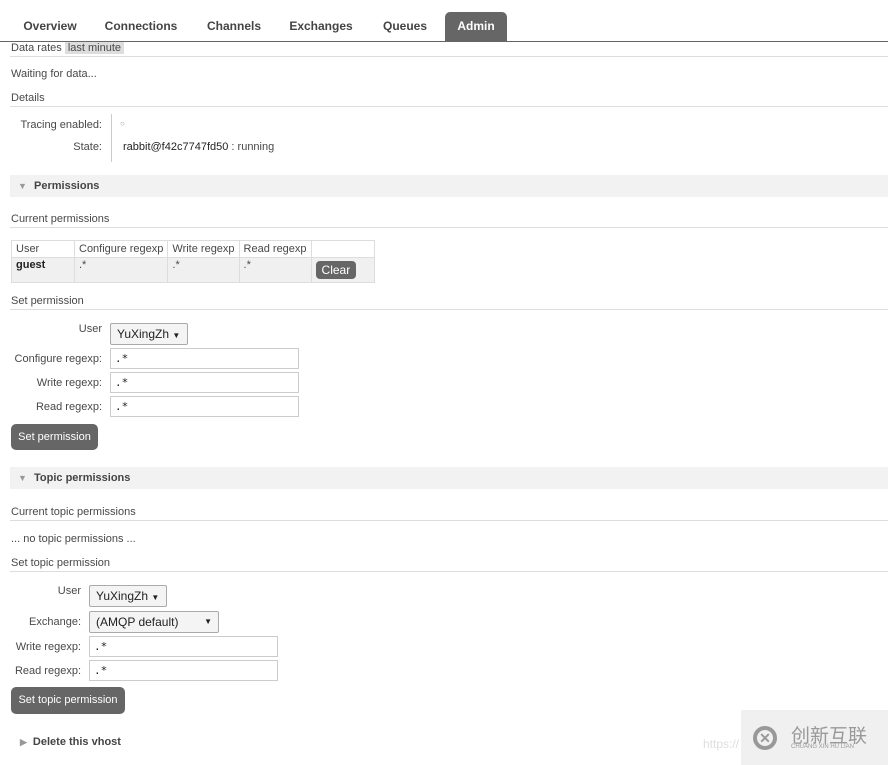  Describe the element at coordinates (154, 622) in the screenshot. I see `exchange-select: (AMQP default) ▼` at that location.